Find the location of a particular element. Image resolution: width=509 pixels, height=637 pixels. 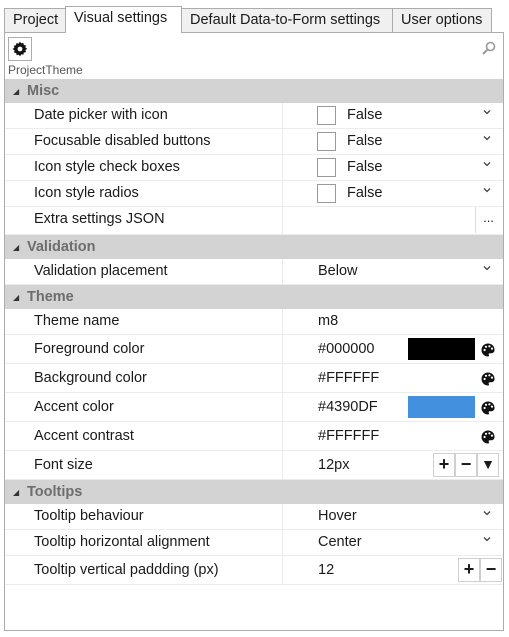

category-title: Theme is located at coordinates (50, 297).